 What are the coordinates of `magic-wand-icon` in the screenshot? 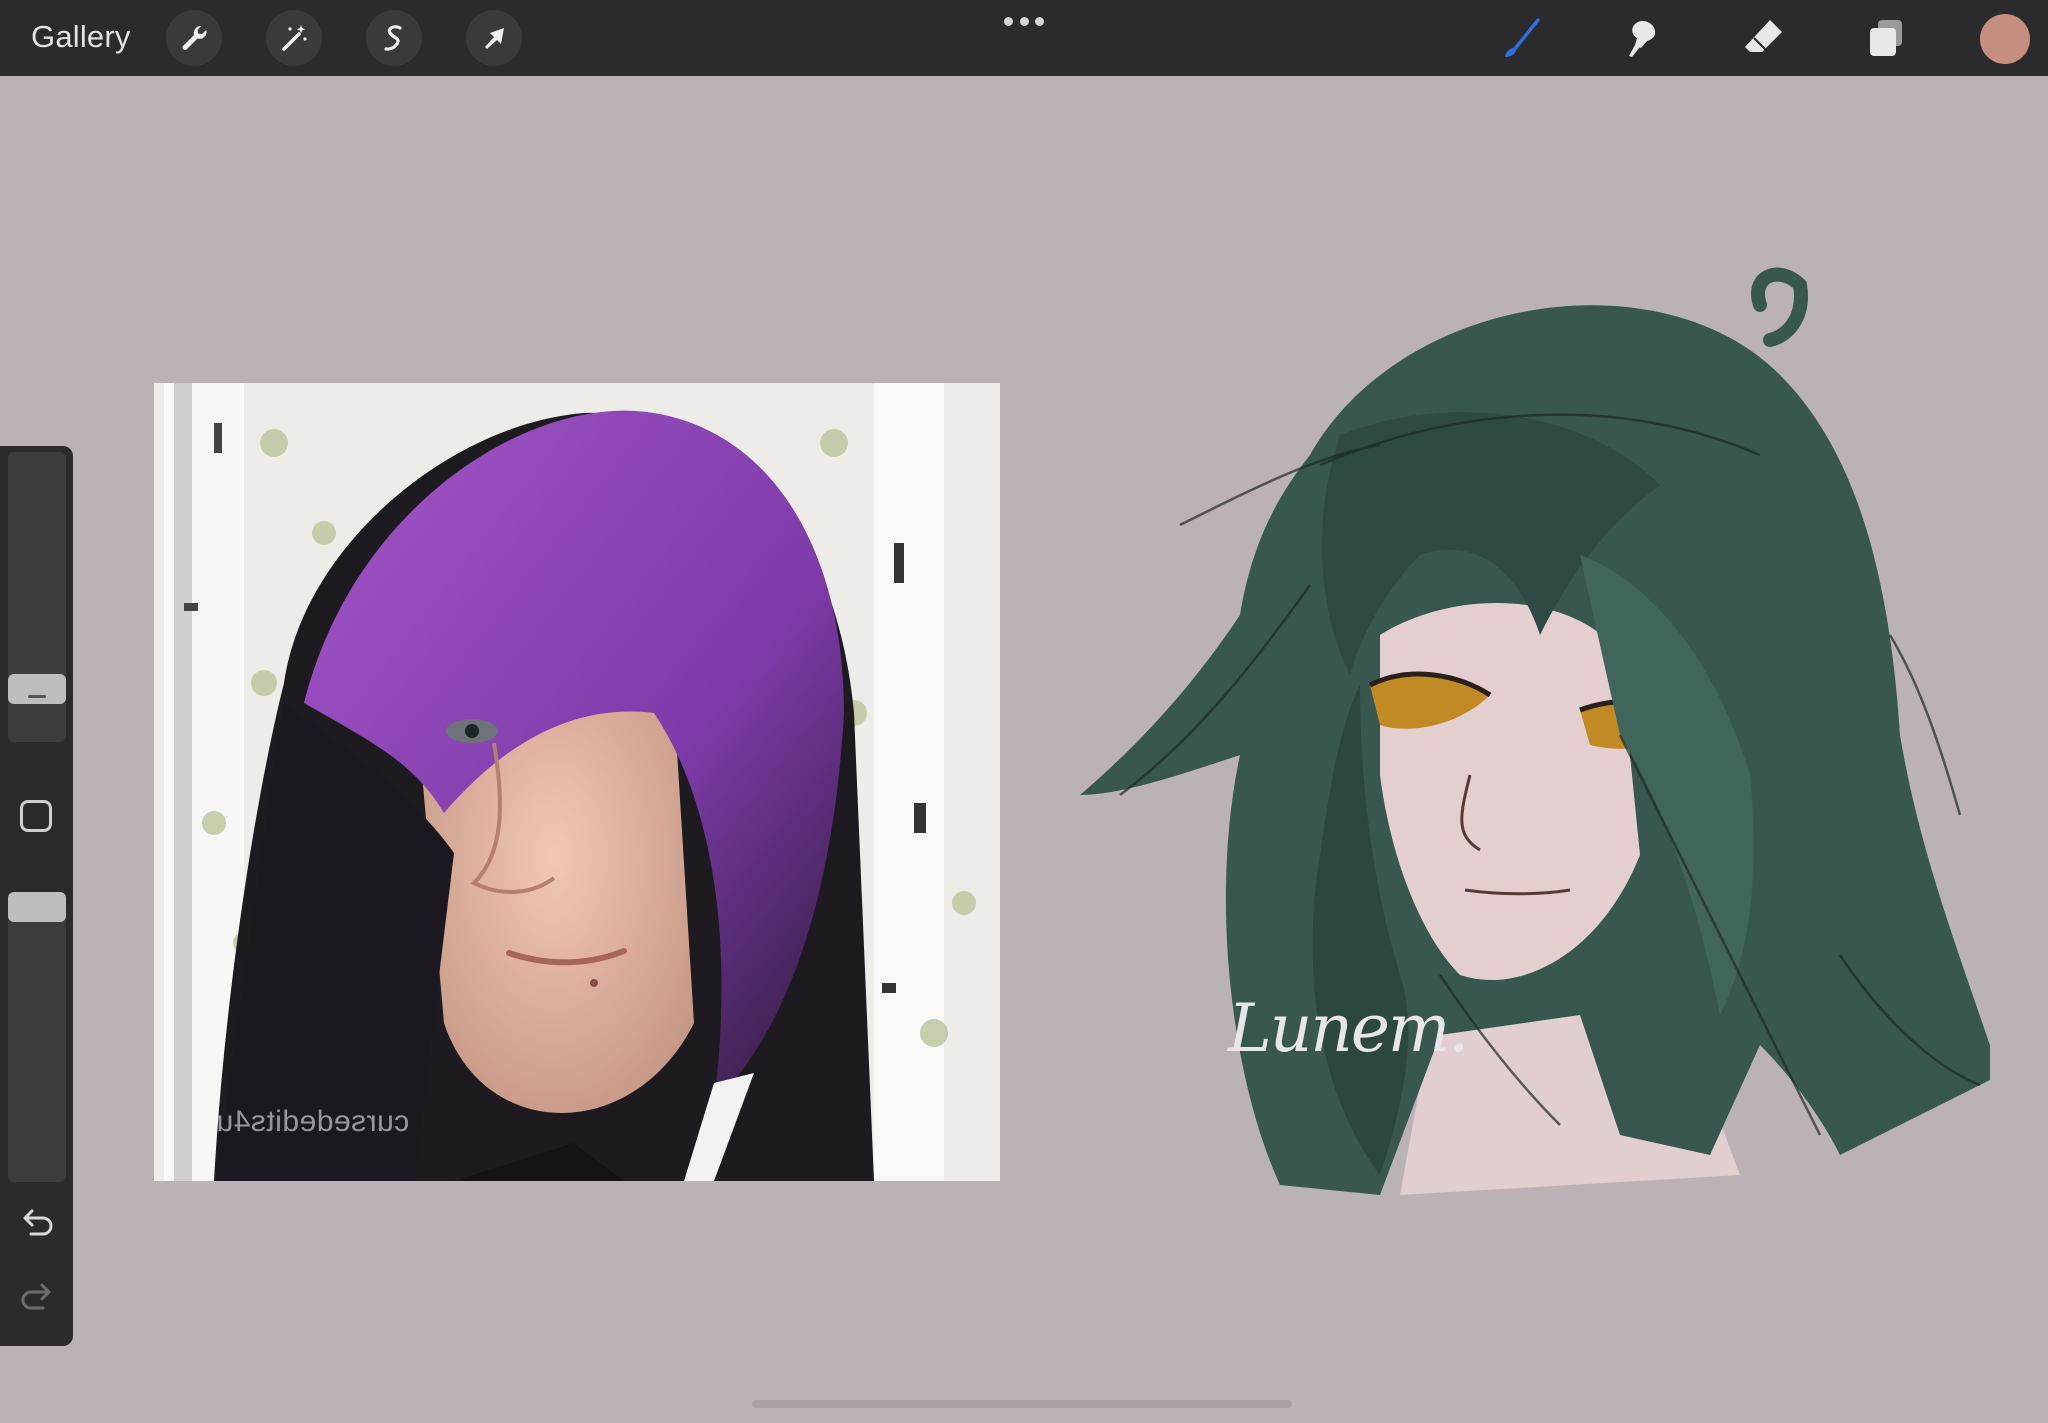 It's located at (294, 38).